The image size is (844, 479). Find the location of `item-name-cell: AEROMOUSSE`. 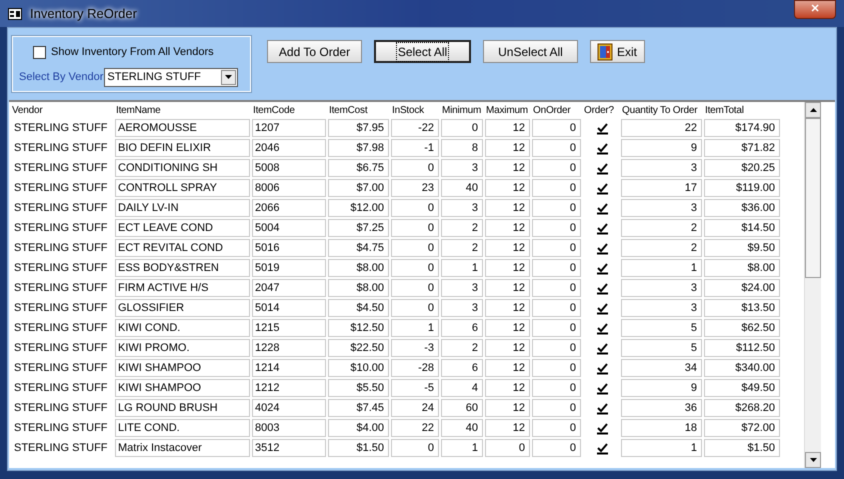

item-name-cell: AEROMOUSSE is located at coordinates (182, 128).